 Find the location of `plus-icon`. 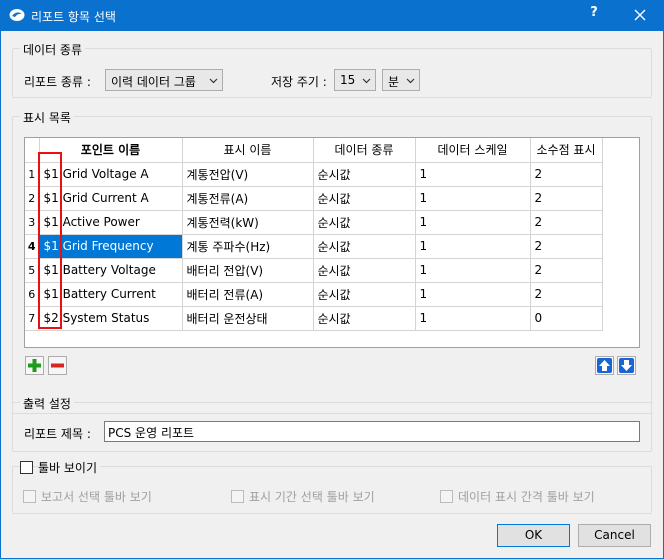

plus-icon is located at coordinates (34, 365).